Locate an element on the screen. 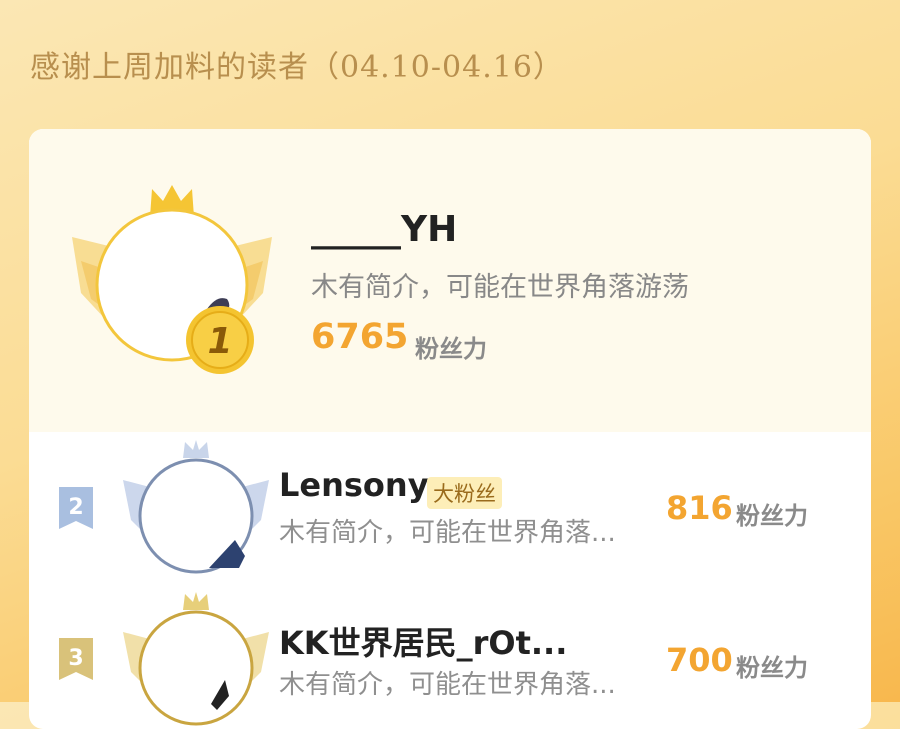  top-reader-bio: 木有简介，可能在世界角落游荡 is located at coordinates (500, 287).